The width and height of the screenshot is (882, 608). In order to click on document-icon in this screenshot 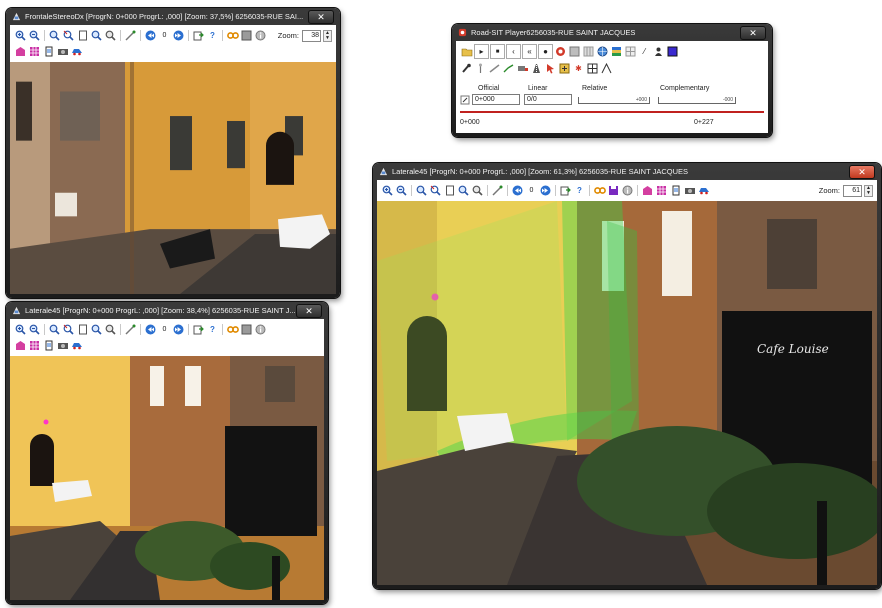, I will do `click(48, 51)`.